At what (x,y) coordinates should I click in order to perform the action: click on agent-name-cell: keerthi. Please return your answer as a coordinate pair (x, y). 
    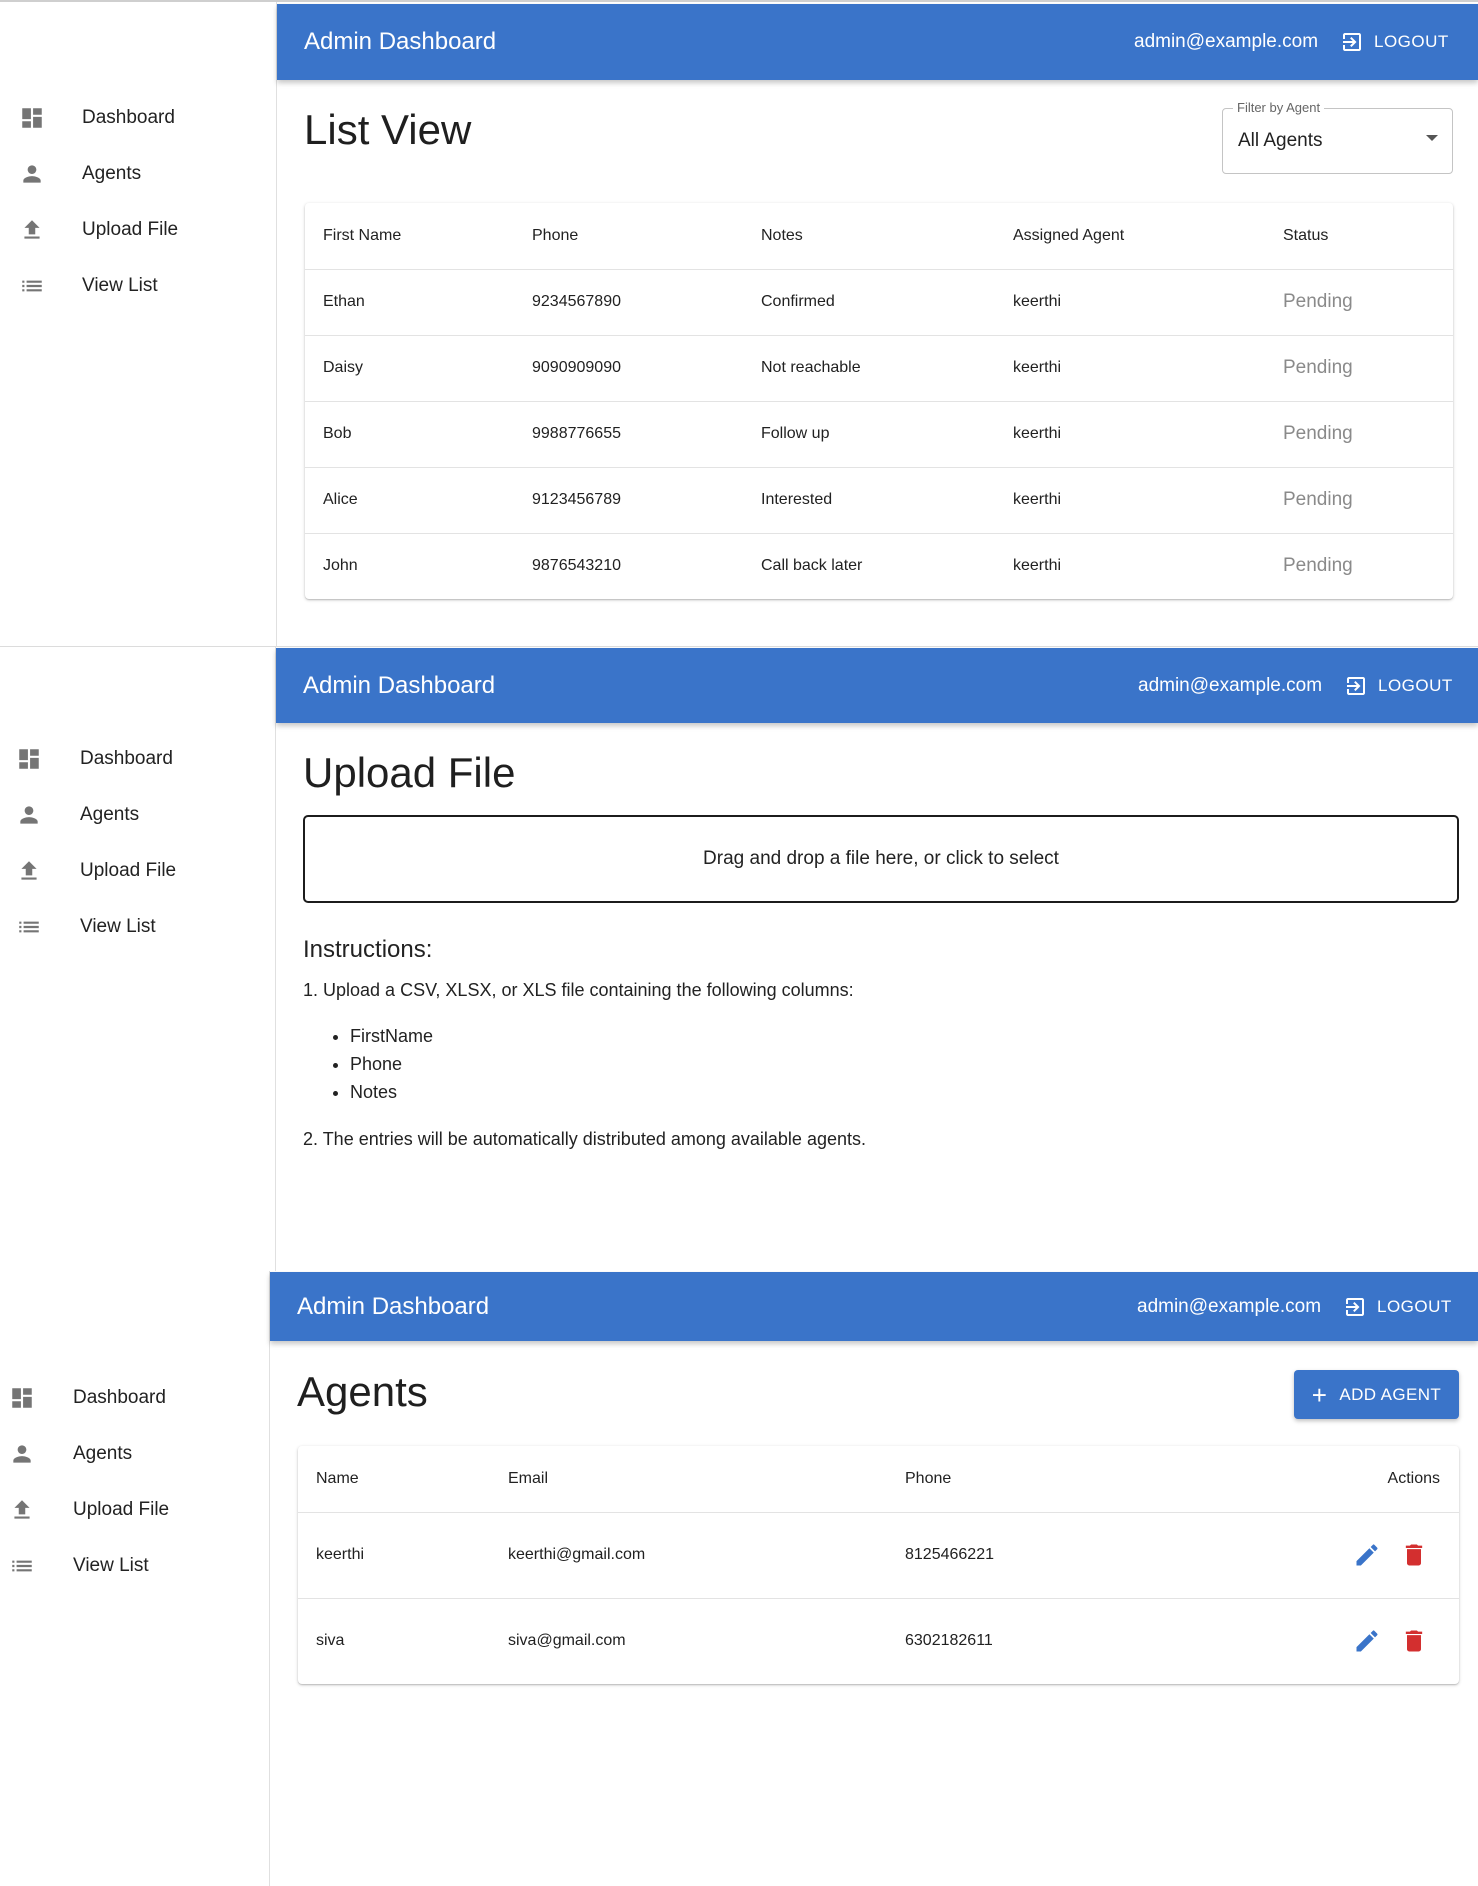
    Looking at the image, I should click on (340, 1554).